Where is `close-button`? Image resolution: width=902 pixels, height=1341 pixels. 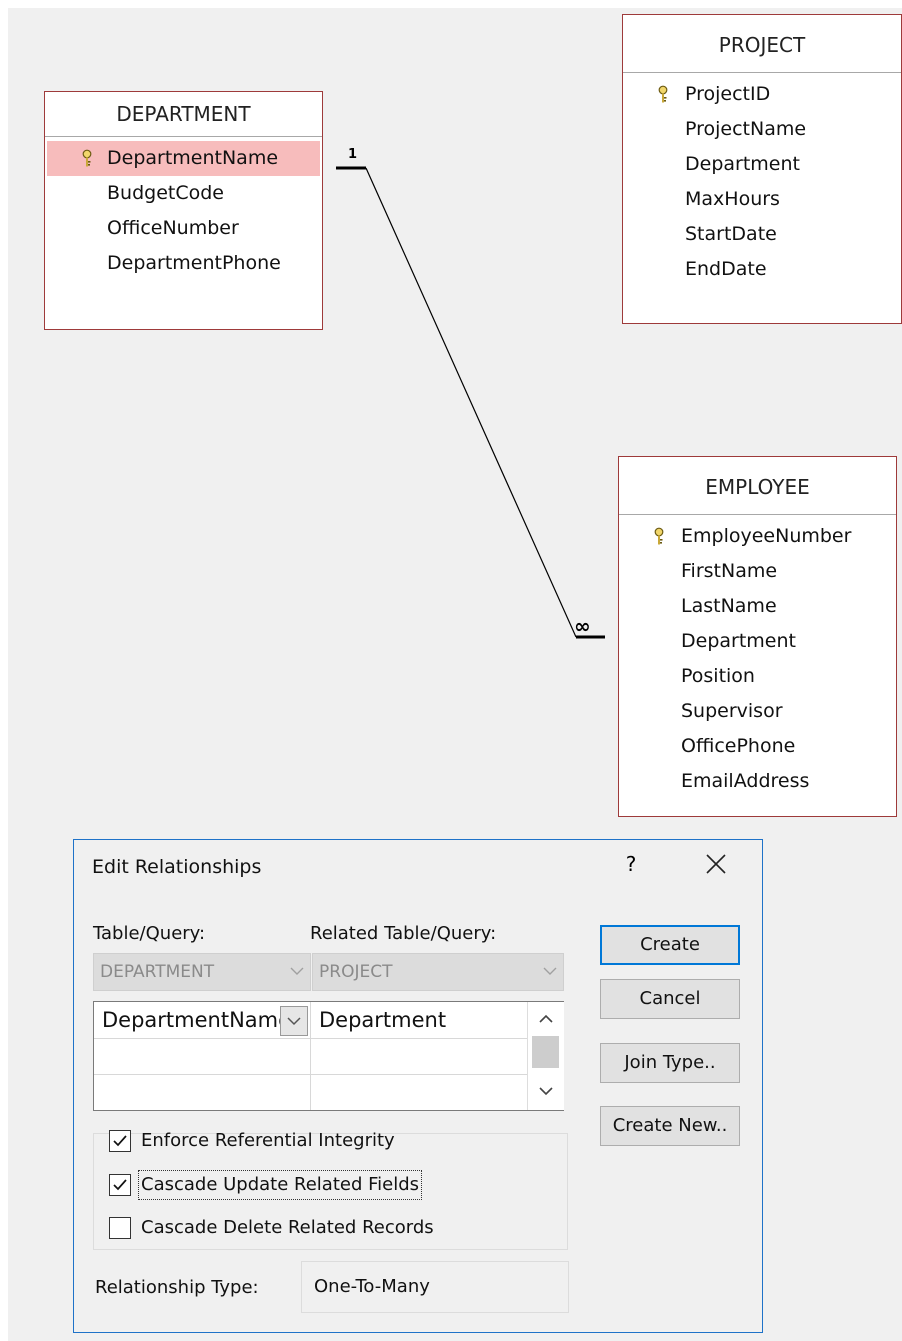 close-button is located at coordinates (716, 864).